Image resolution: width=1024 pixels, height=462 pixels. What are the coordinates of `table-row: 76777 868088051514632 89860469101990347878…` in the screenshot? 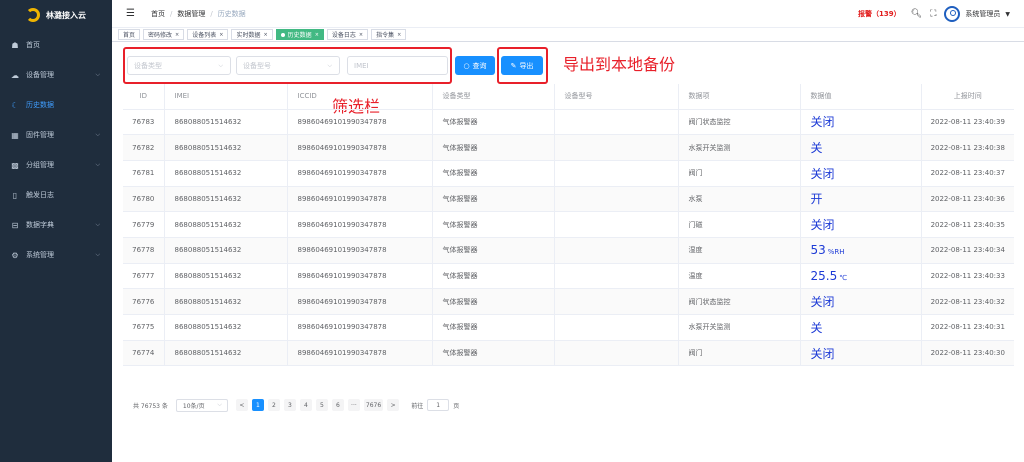 It's located at (568, 276).